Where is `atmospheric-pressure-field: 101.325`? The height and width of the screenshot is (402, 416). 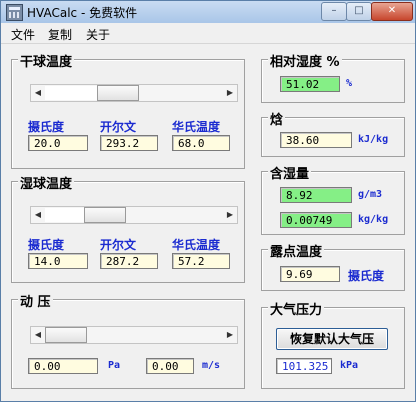
atmospheric-pressure-field: 101.325 is located at coordinates (304, 366).